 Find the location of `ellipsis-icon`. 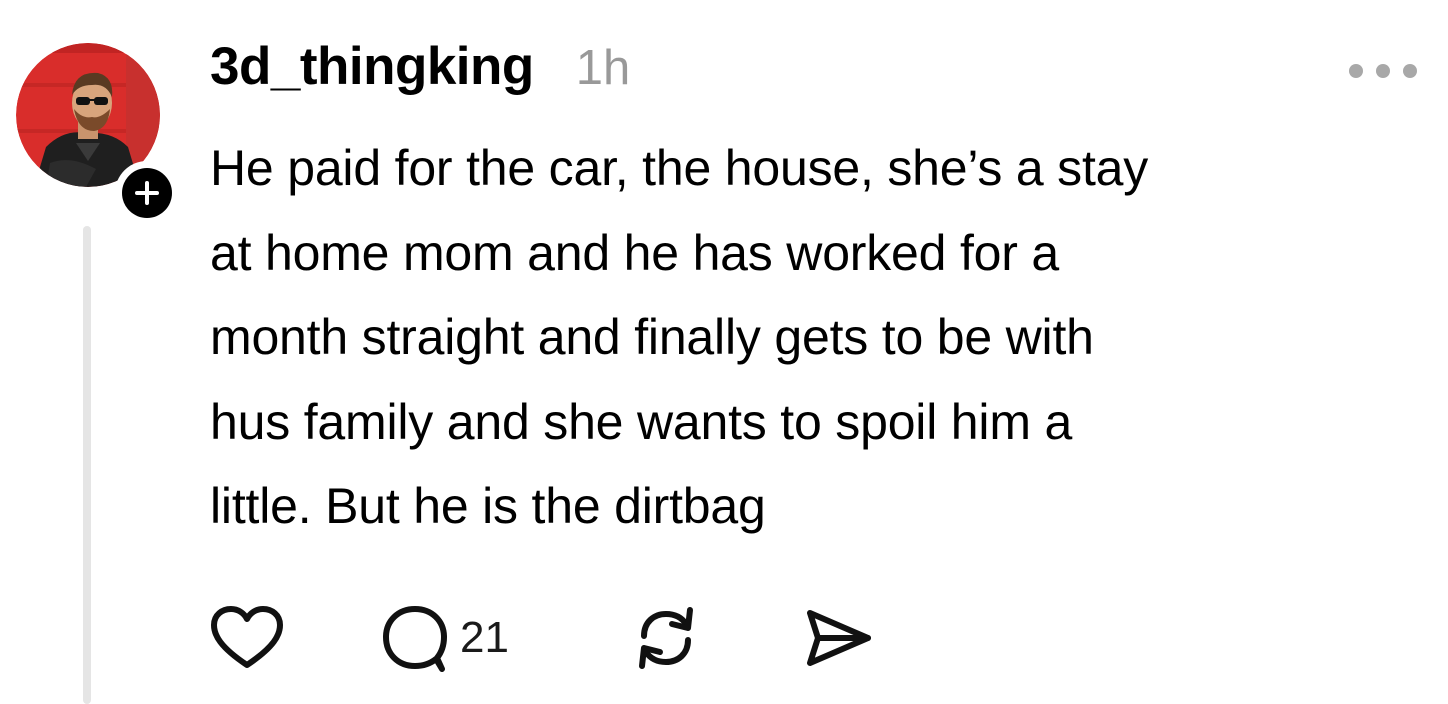

ellipsis-icon is located at coordinates (1383, 71).